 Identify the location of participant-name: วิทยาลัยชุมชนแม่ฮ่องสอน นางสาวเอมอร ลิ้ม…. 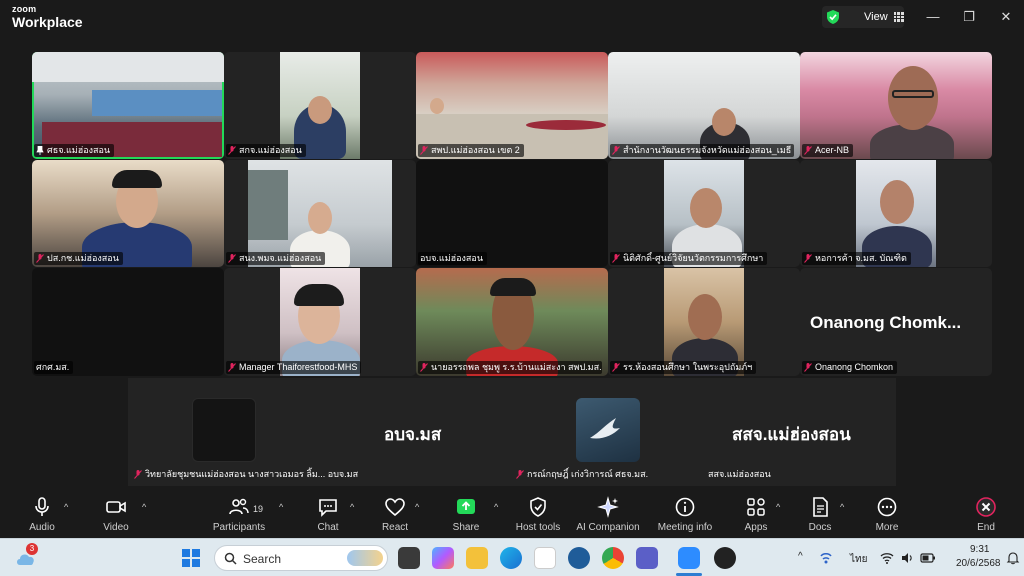
(252, 474).